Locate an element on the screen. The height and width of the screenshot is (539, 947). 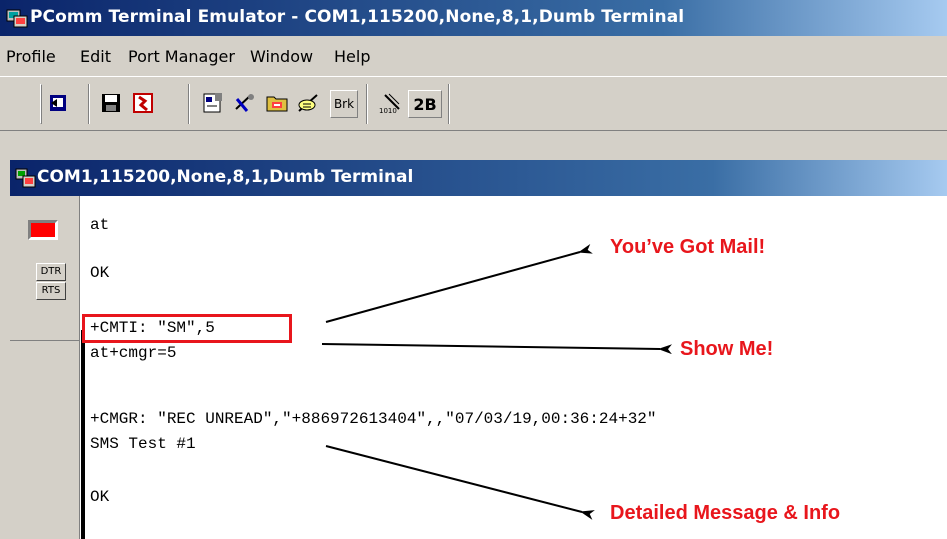
annotation-mail: You’ve Got Mail! is located at coordinates (688, 247).